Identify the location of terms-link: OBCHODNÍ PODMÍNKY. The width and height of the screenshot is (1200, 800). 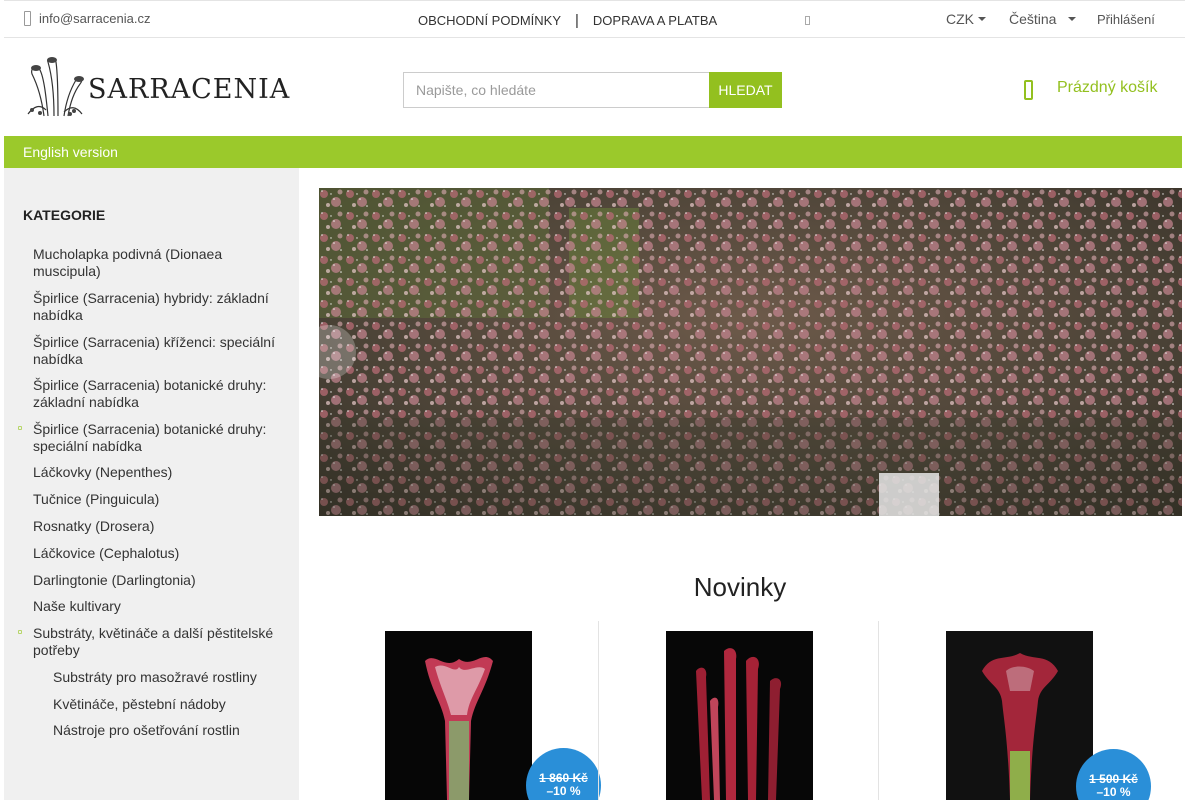
(489, 20).